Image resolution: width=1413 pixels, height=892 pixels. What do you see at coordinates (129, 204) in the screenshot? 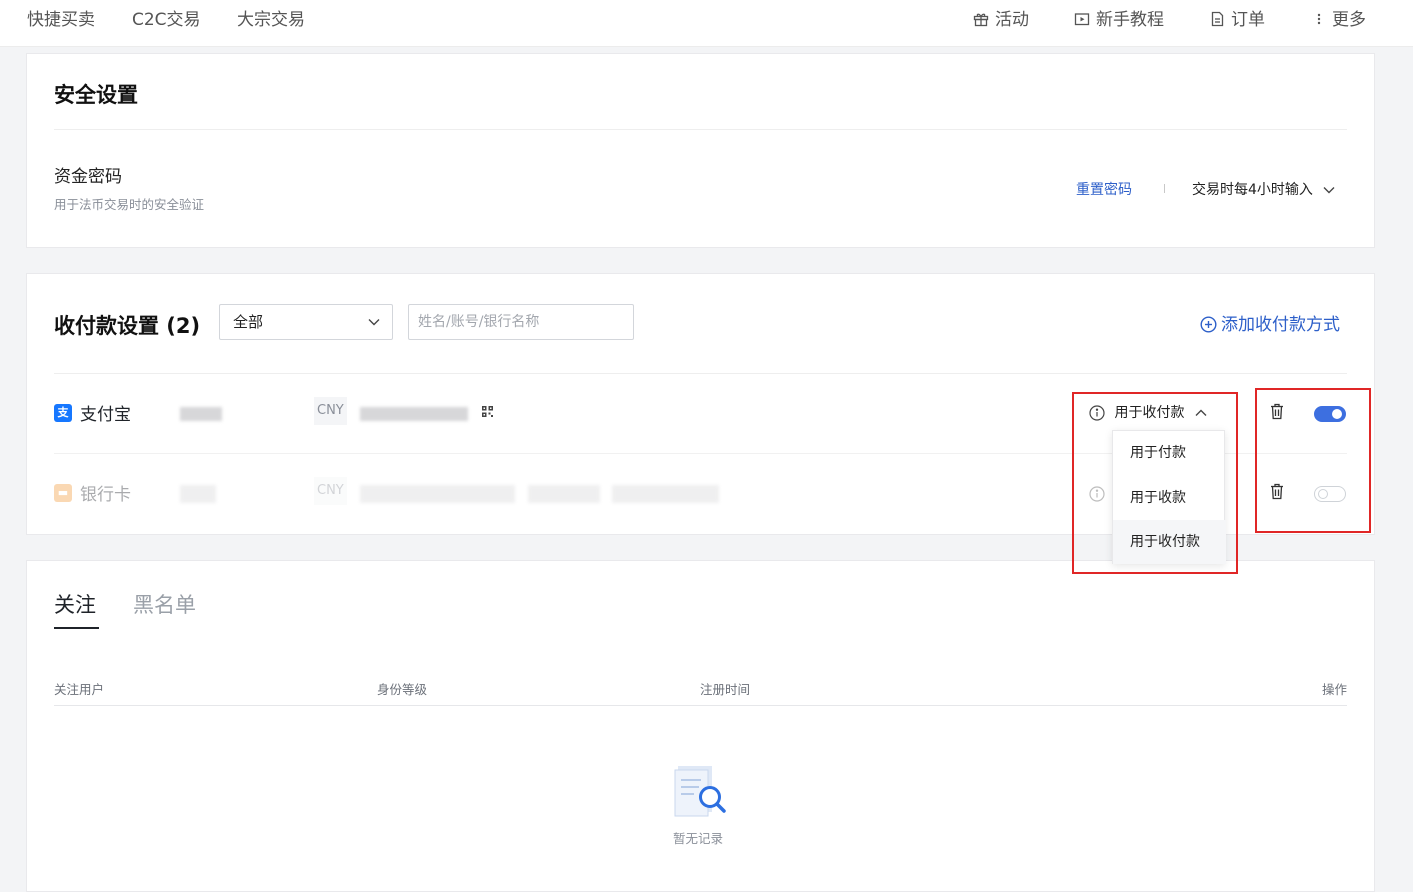
I see `fund-password-desc: 用于法币交易时的安全验证` at bounding box center [129, 204].